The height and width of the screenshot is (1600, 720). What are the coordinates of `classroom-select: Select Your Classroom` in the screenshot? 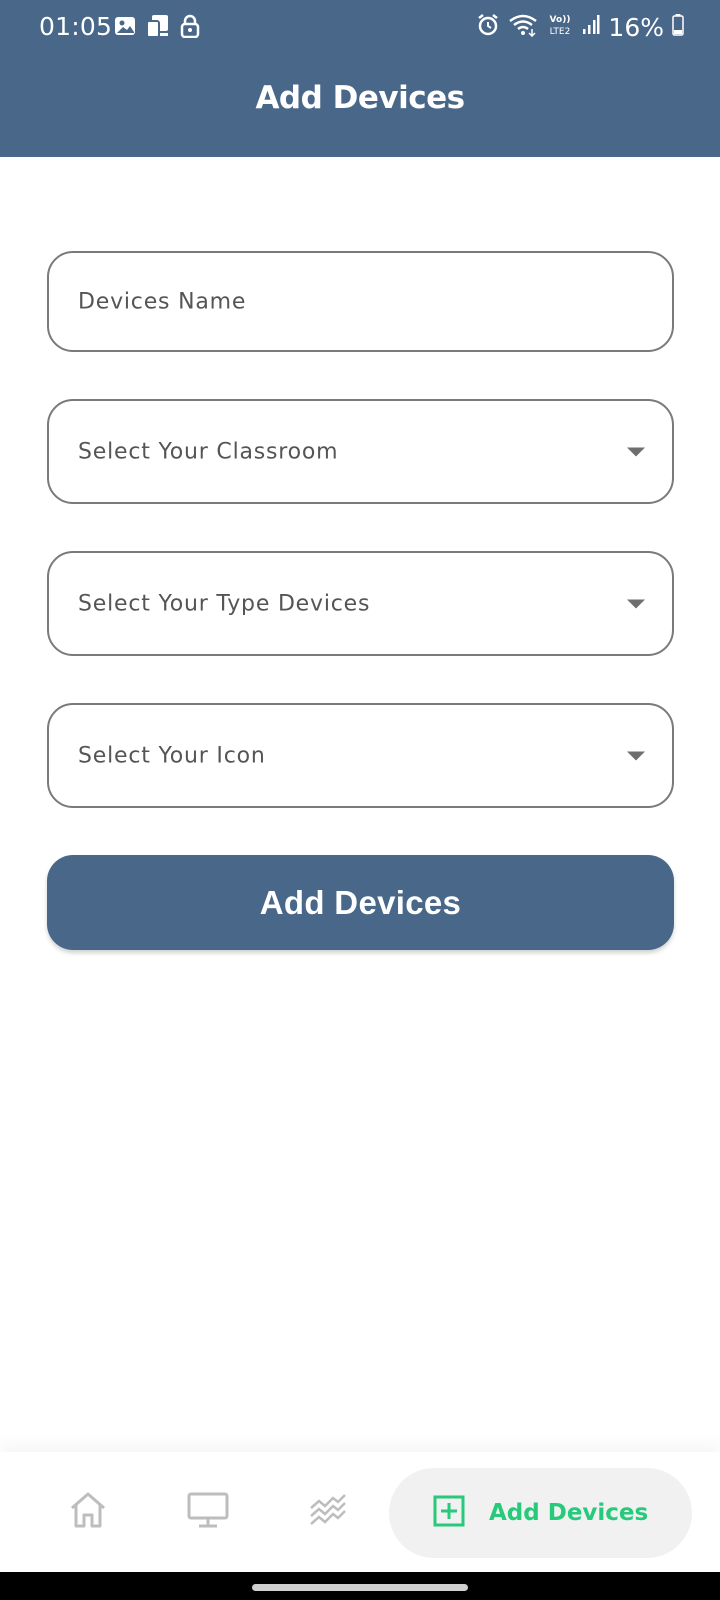 It's located at (360, 451).